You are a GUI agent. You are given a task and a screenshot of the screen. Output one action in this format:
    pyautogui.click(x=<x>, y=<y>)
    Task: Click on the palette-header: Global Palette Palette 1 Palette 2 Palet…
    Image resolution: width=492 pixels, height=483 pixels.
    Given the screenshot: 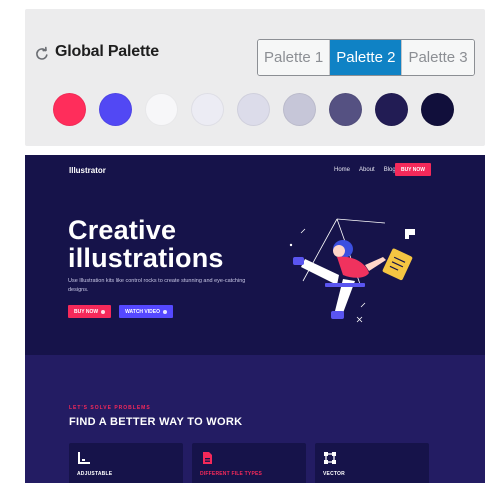 What is the action you would take?
    pyautogui.click(x=255, y=57)
    